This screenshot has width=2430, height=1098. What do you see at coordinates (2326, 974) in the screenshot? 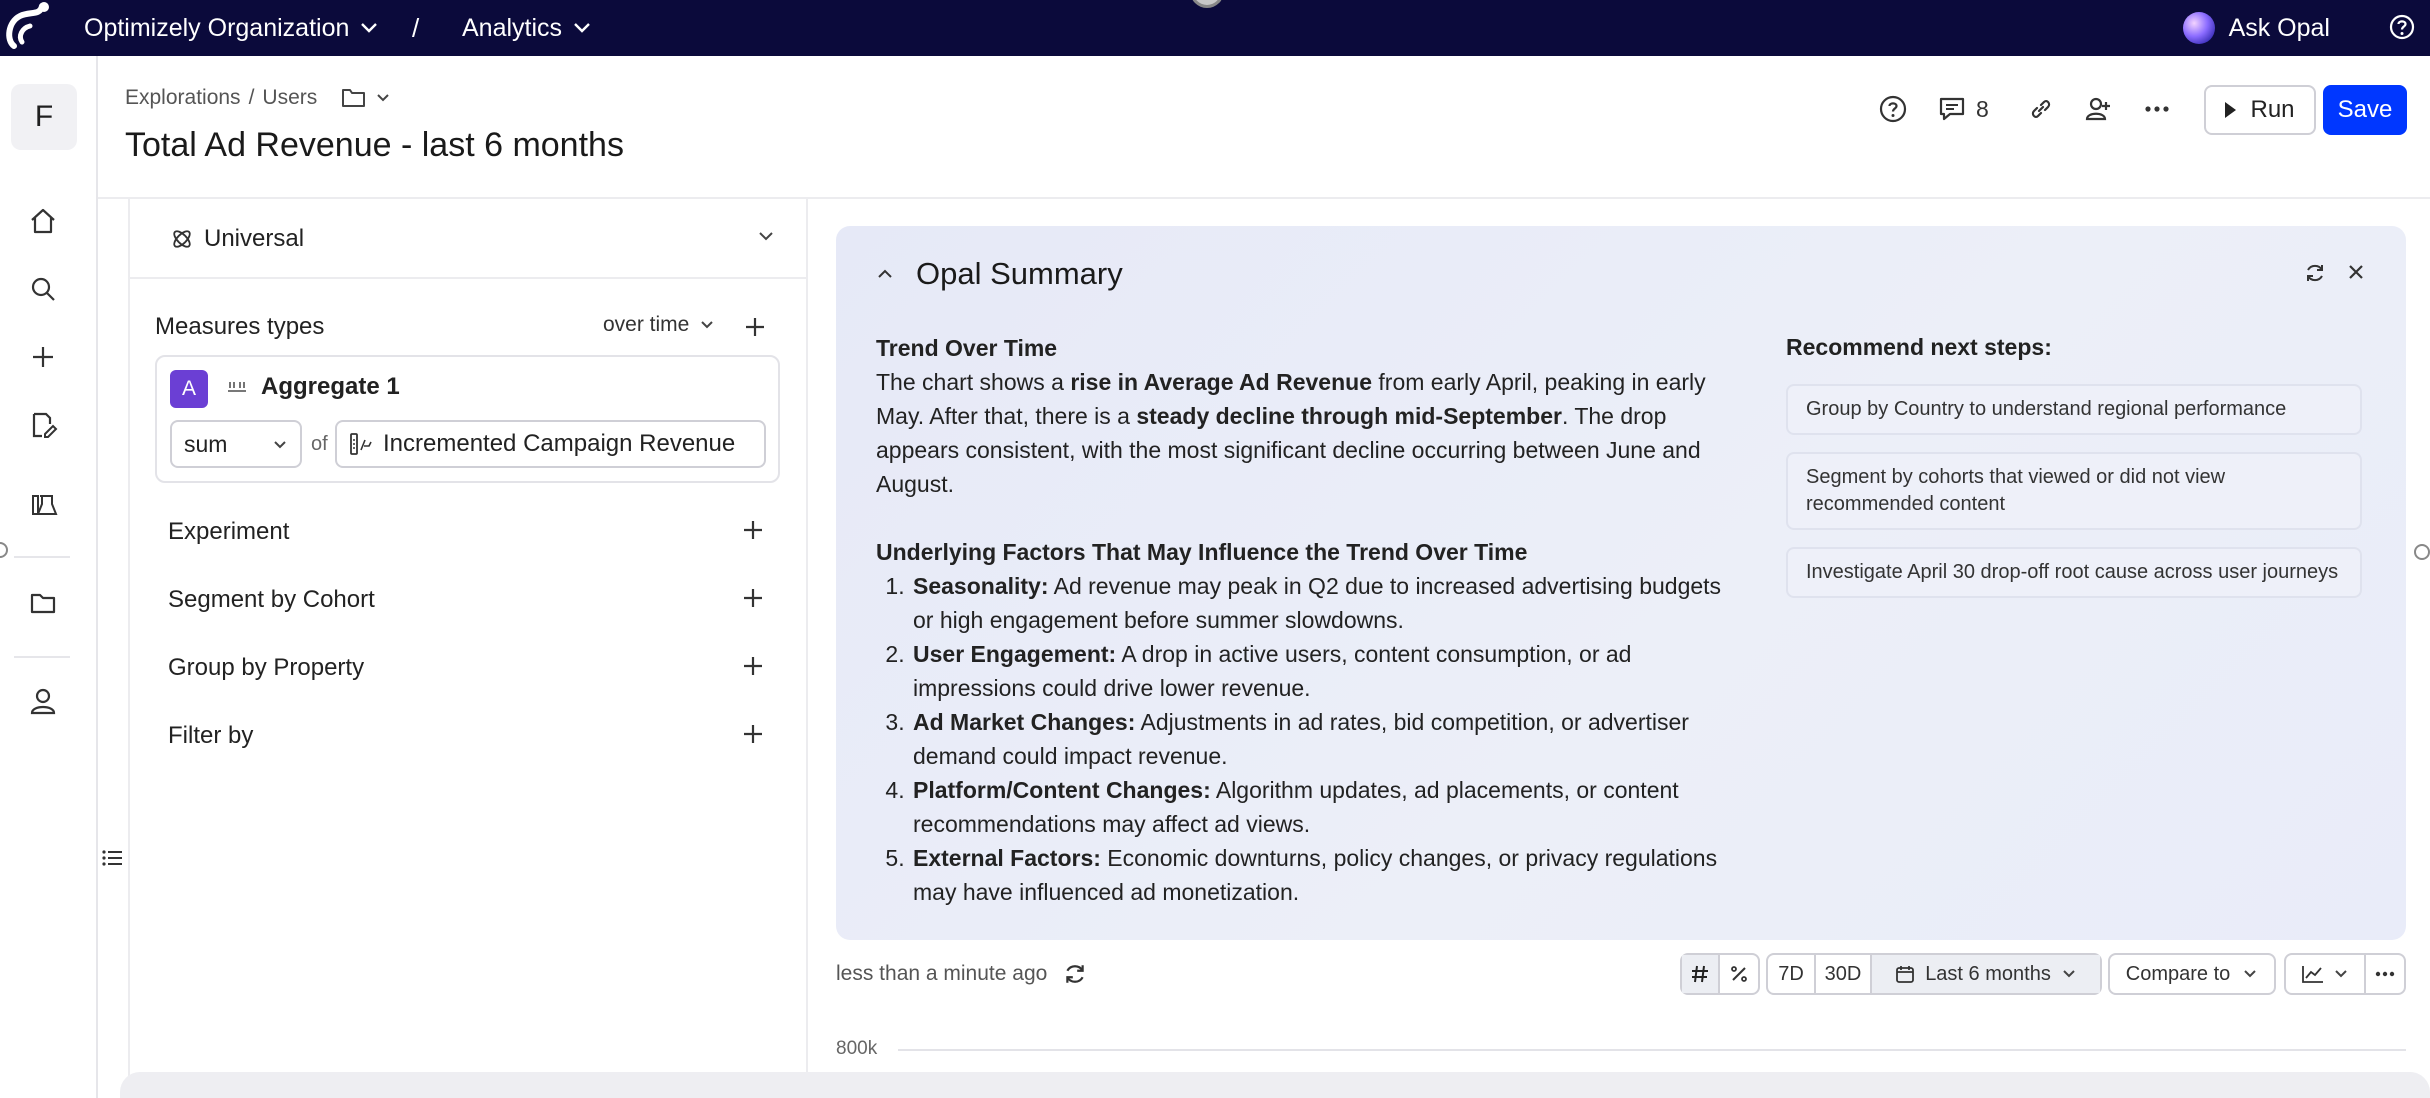
I see `chart-type-dropdown` at bounding box center [2326, 974].